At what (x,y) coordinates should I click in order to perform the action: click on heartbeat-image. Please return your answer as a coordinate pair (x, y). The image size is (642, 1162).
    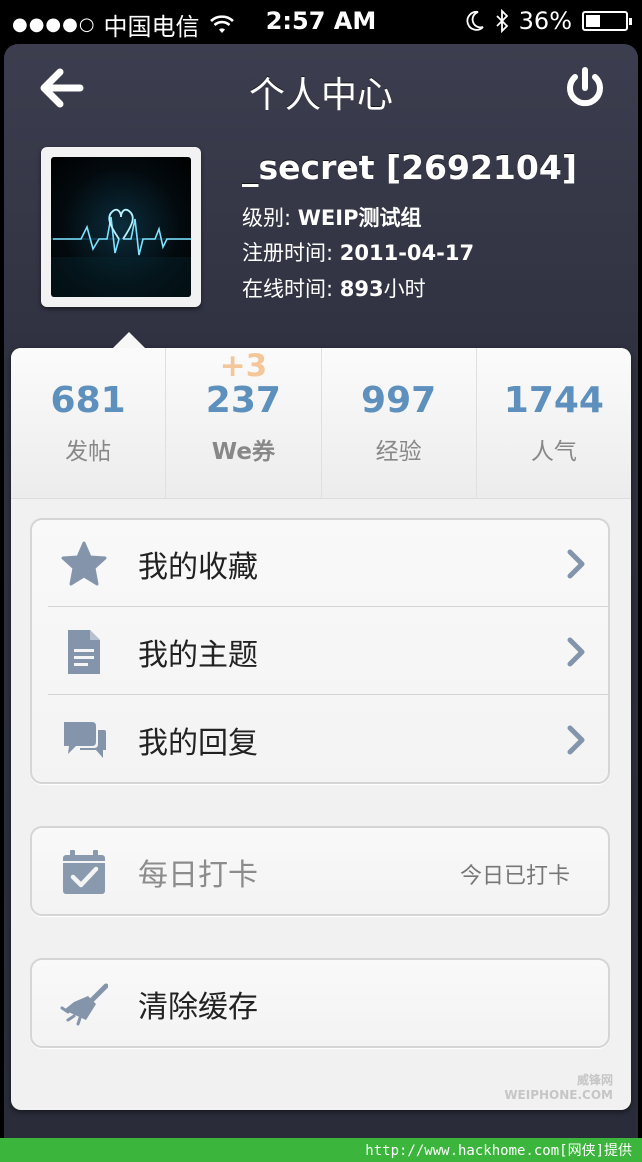
    Looking at the image, I should click on (121, 252).